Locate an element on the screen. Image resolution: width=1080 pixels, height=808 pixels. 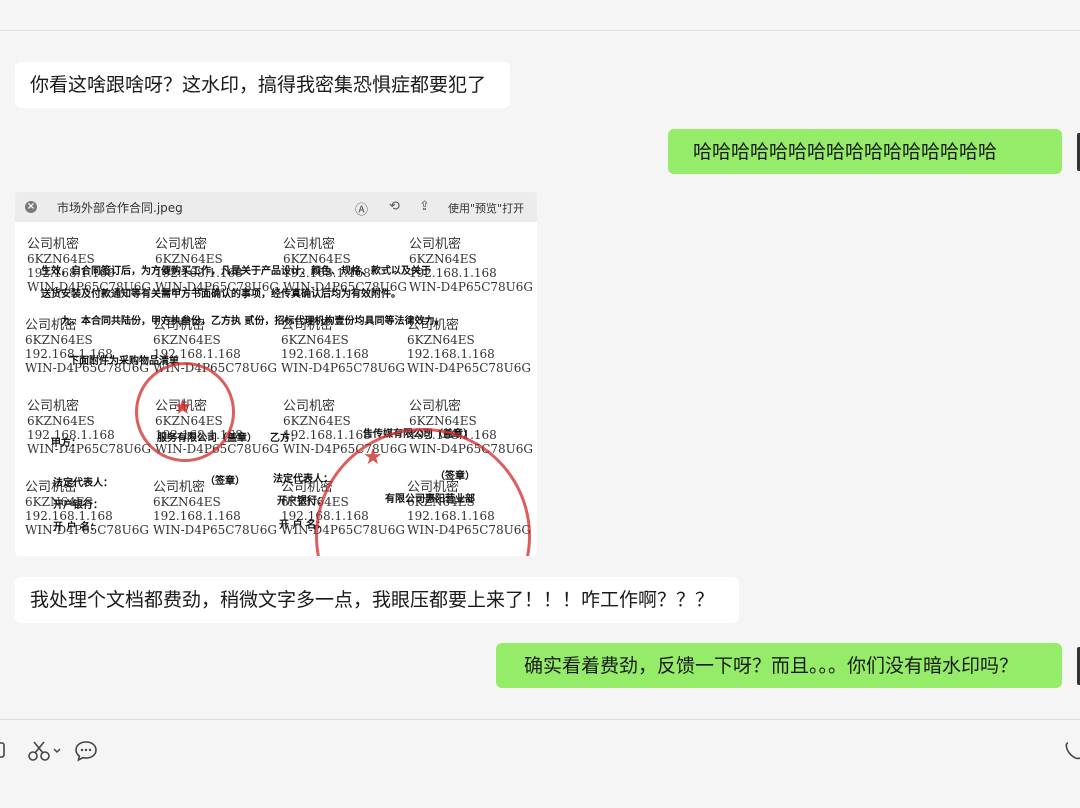
message-text: 确实看着费劲，反馈一下呀？而且。。。你们没有暗水印吗？ is located at coordinates (771, 666).